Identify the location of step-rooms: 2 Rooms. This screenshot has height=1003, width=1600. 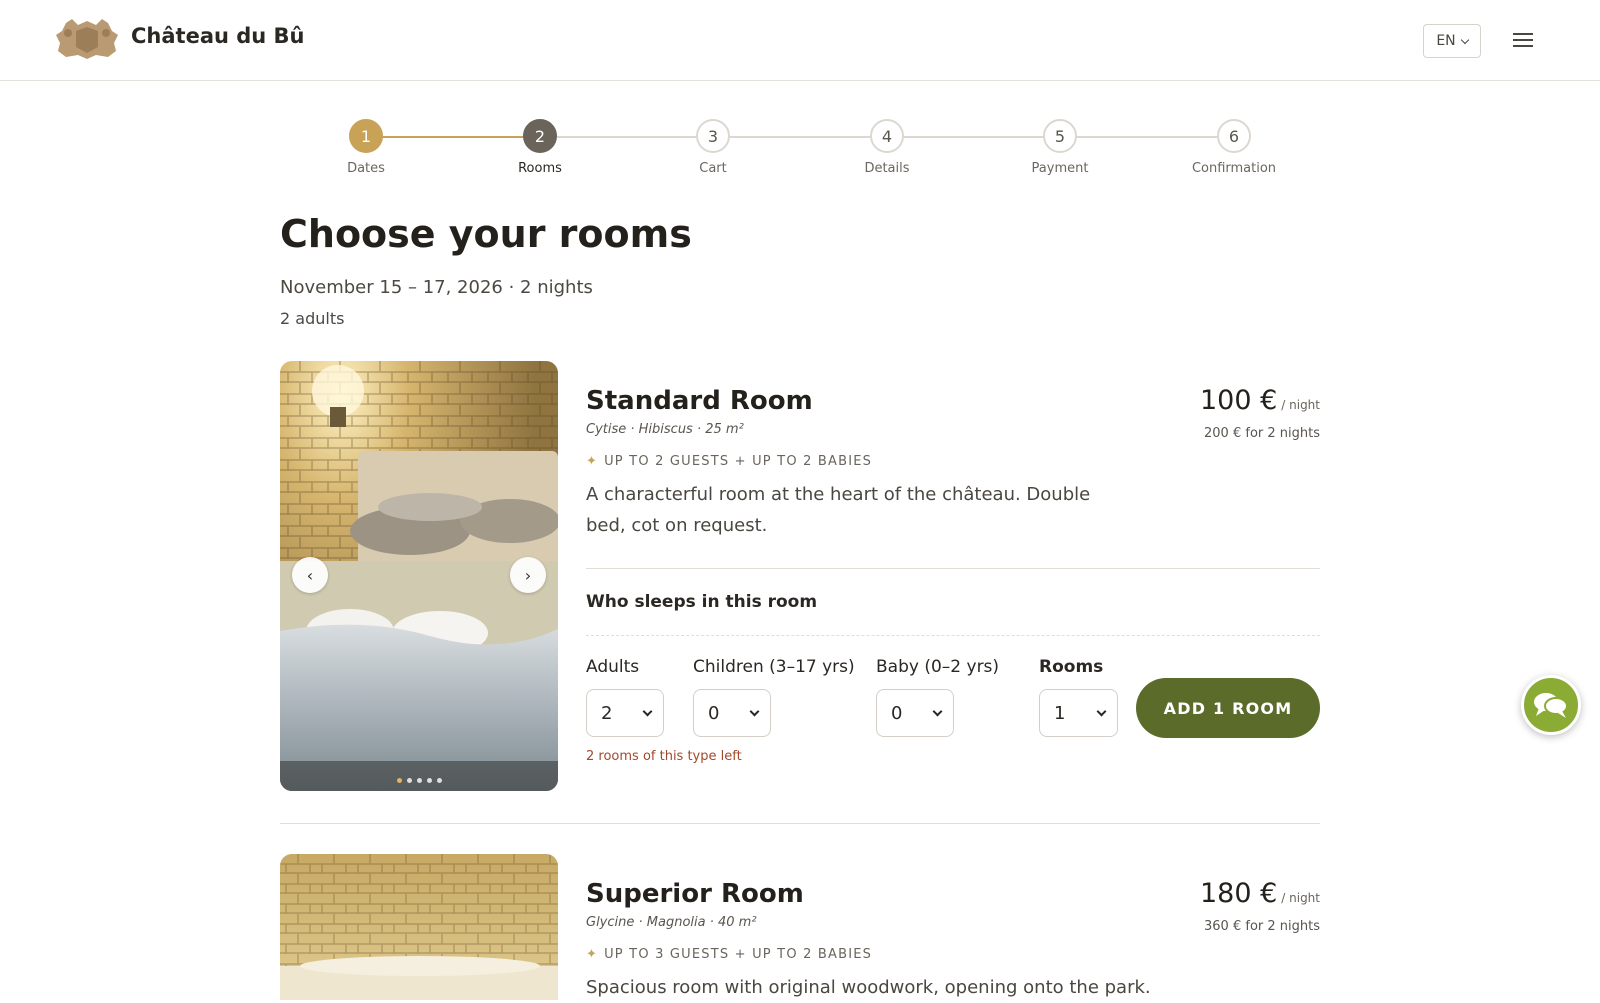
(540, 147).